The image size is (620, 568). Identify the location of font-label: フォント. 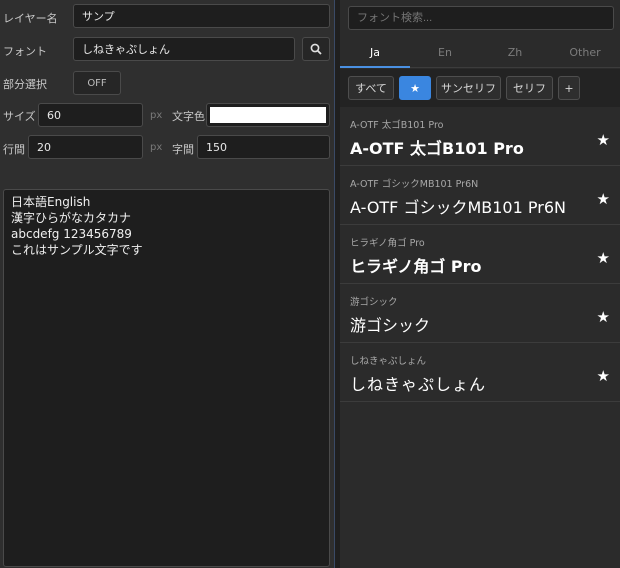
(25, 51).